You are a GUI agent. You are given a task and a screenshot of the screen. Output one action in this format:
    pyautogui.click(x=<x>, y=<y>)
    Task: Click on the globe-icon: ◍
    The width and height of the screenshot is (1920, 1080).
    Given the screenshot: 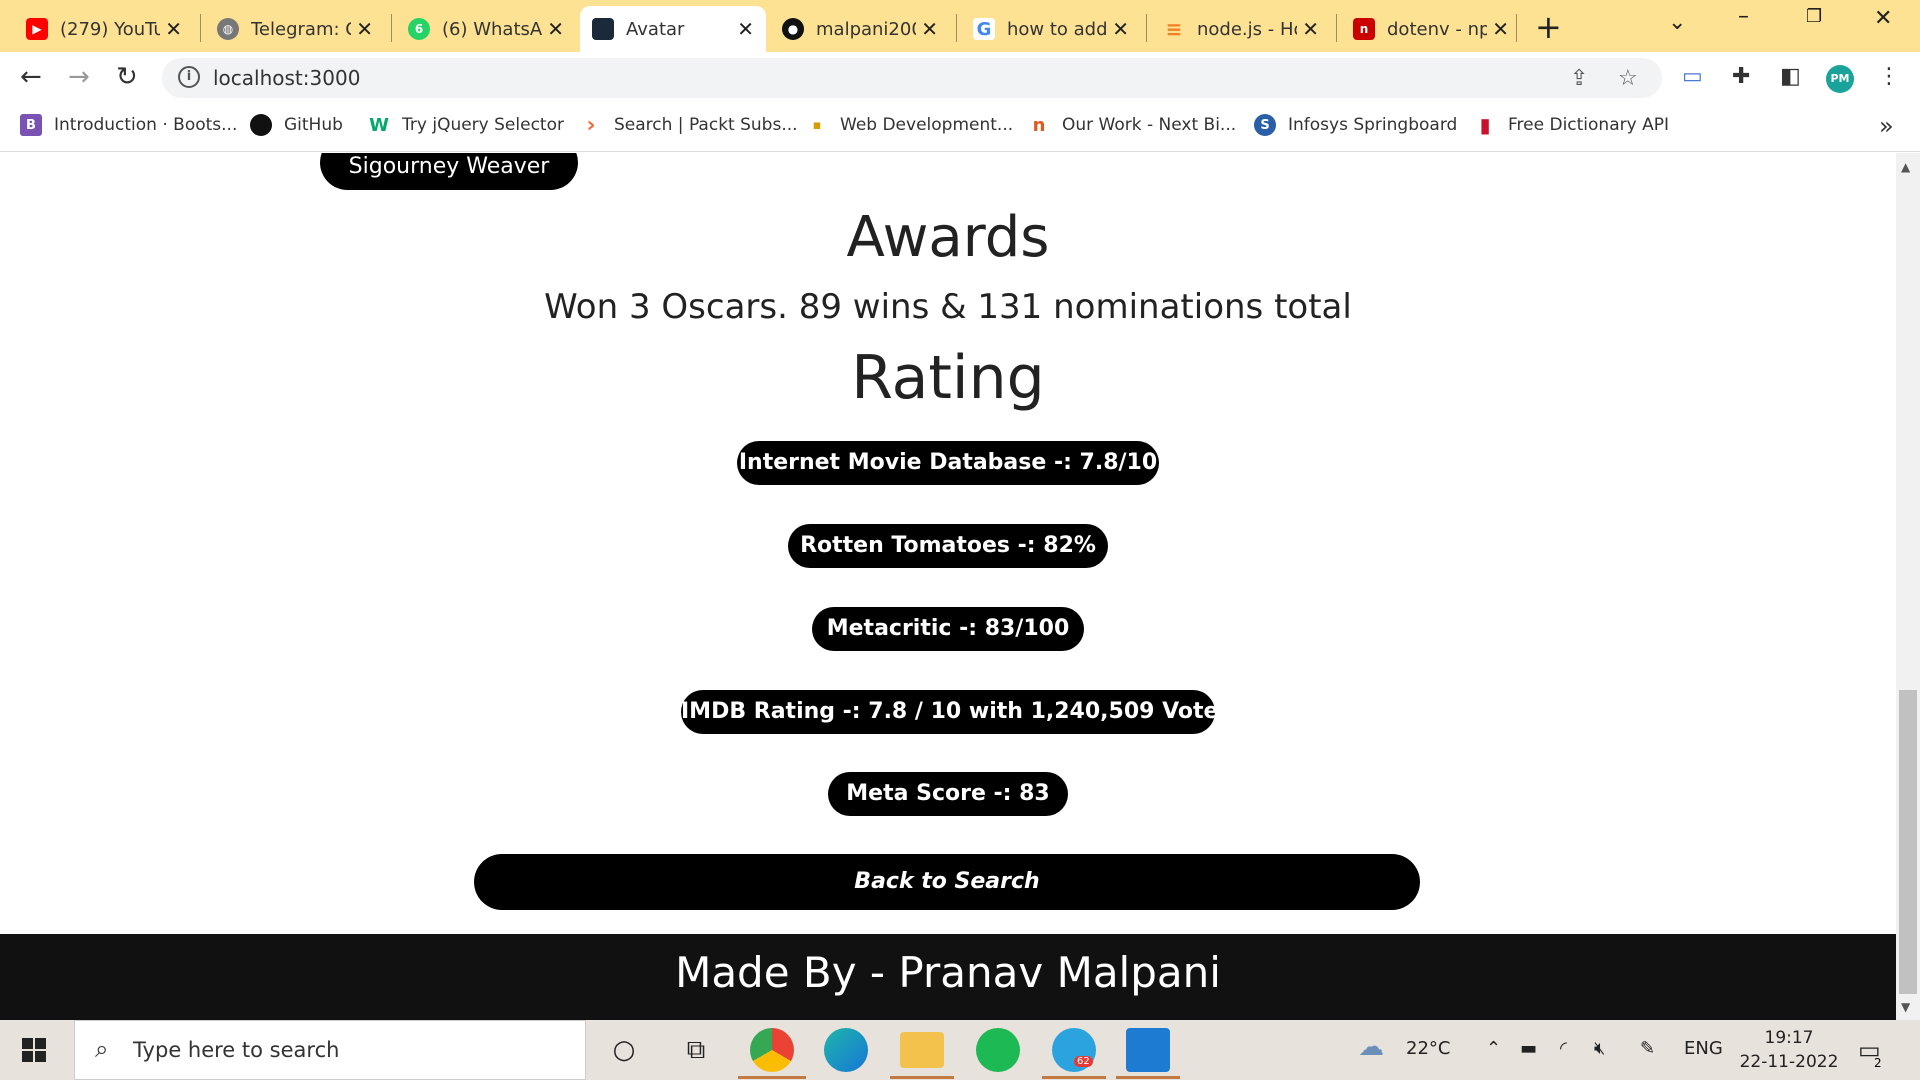 What is the action you would take?
    pyautogui.click(x=228, y=29)
    